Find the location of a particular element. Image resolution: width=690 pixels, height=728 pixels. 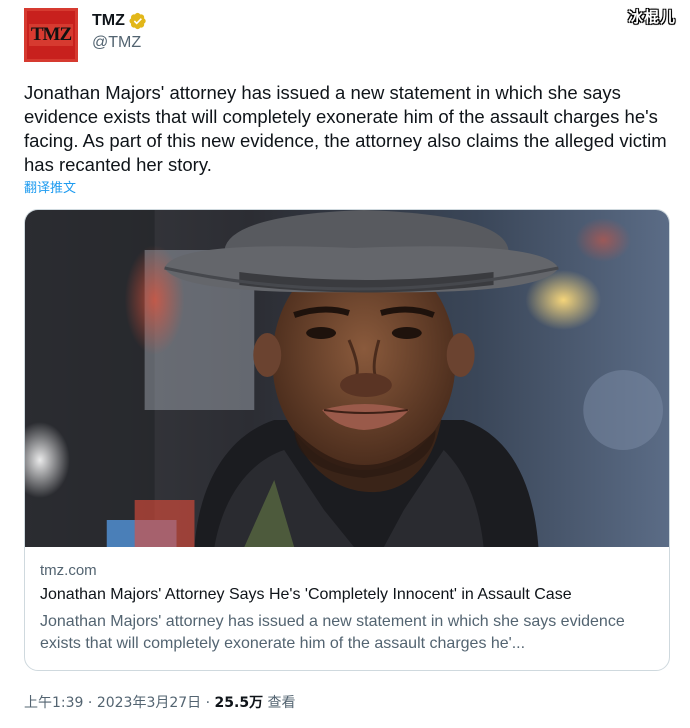

display-name: TMZ is located at coordinates (108, 21).